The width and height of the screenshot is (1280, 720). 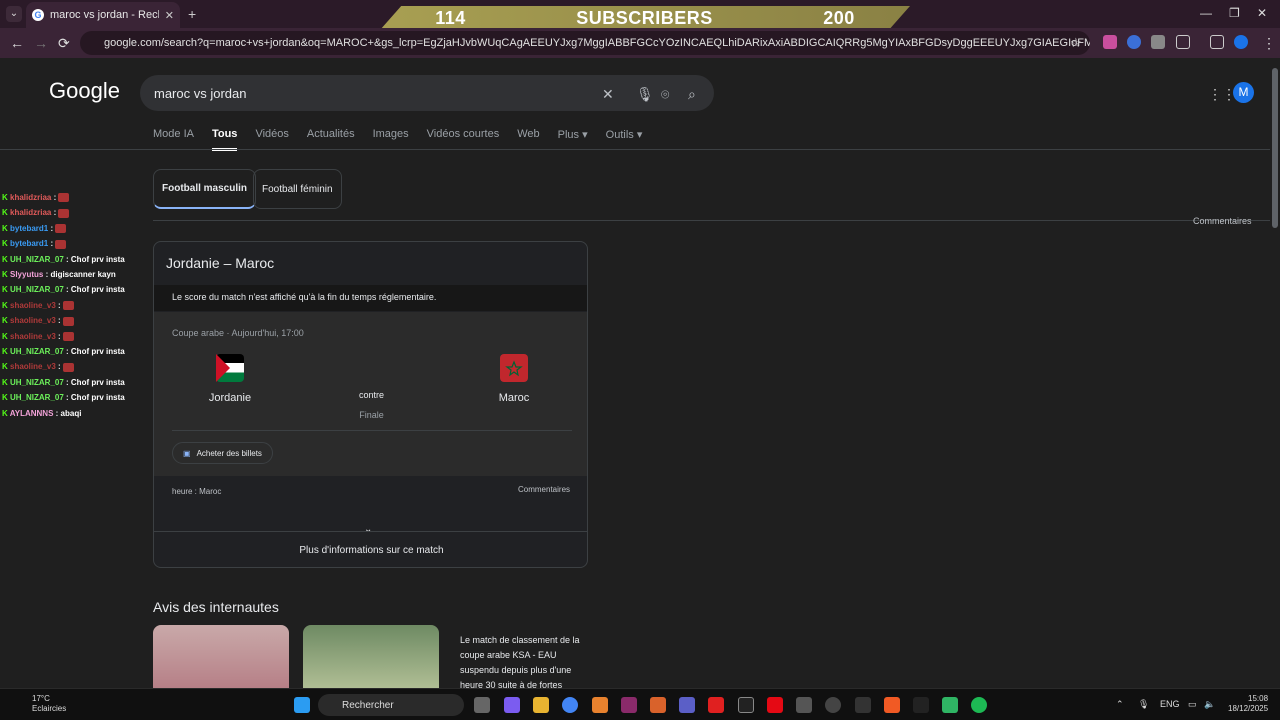 I want to click on chat-username: AYLANNNS, so click(x=31, y=413).